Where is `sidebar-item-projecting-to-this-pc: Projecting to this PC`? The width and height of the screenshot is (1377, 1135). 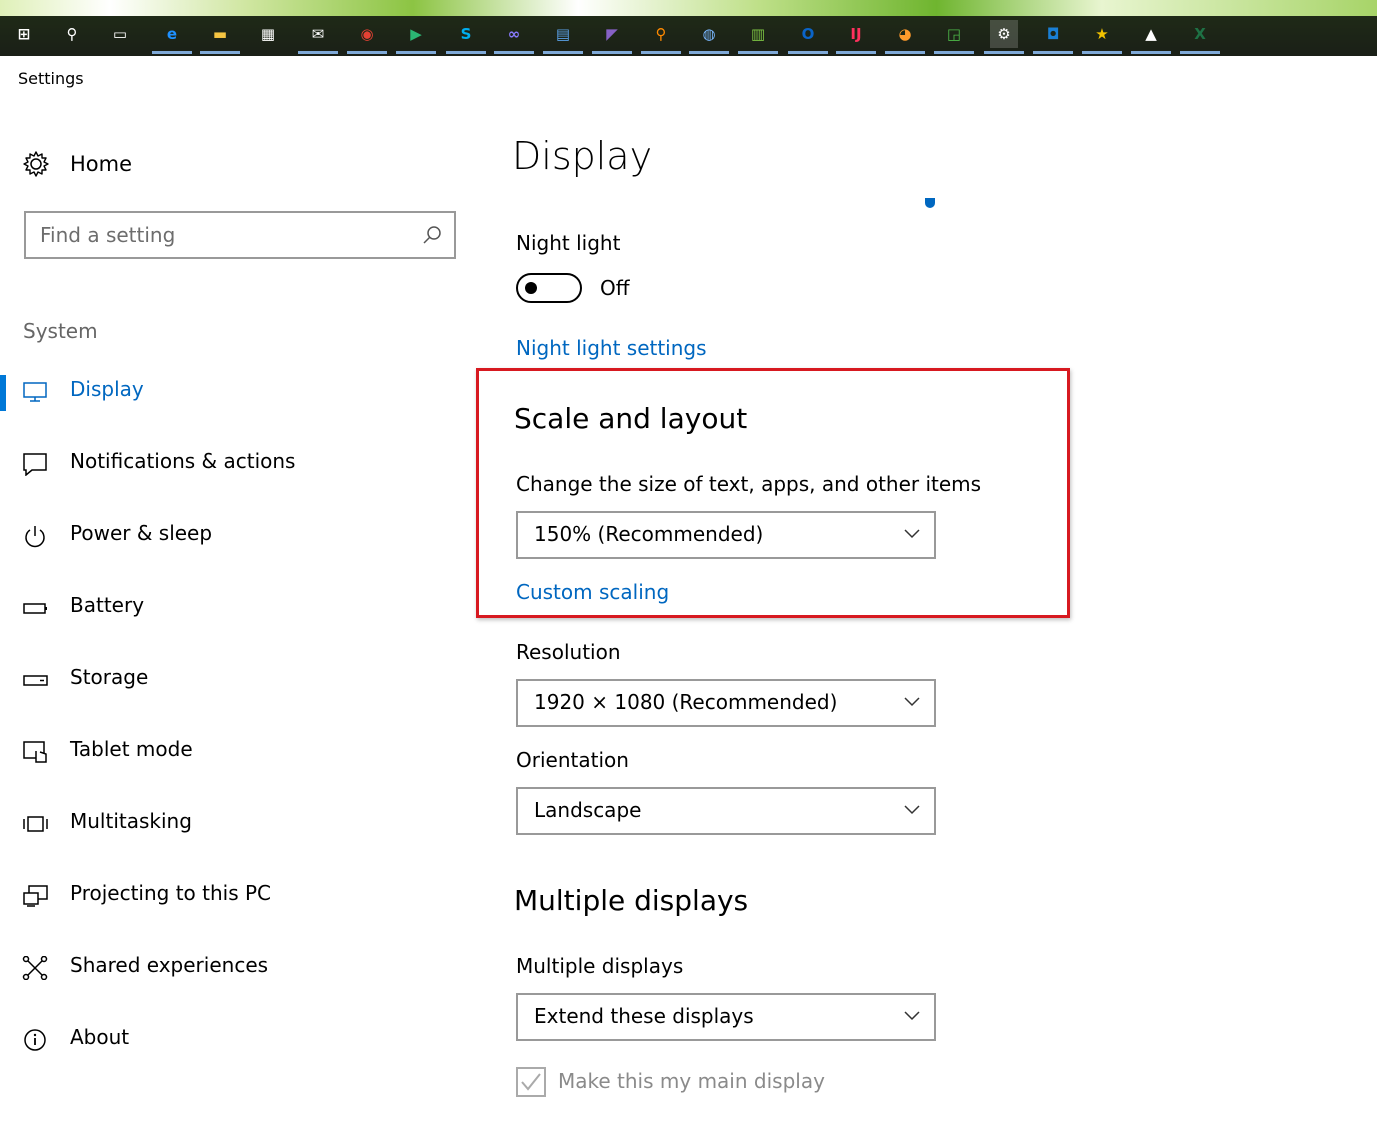
sidebar-item-projecting-to-this-pc: Projecting to this PC is located at coordinates (235, 896).